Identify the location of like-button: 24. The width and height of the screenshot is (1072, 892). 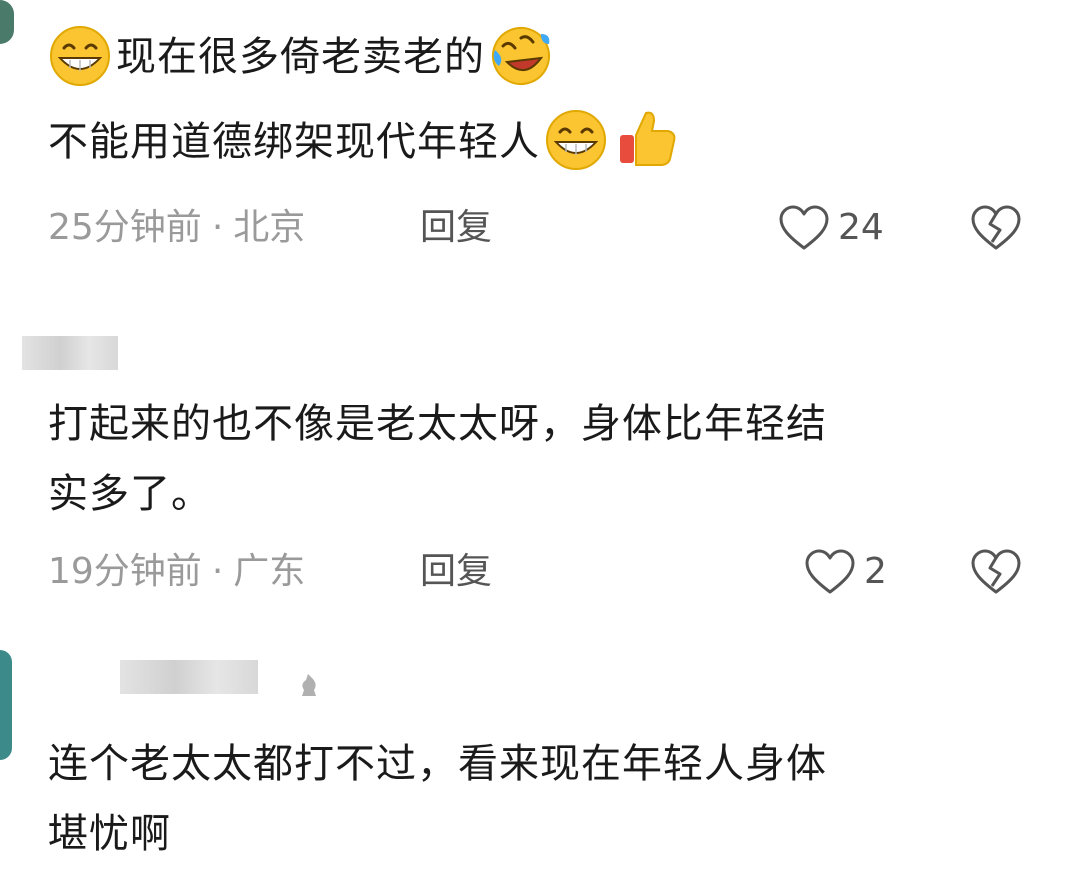
(831, 228).